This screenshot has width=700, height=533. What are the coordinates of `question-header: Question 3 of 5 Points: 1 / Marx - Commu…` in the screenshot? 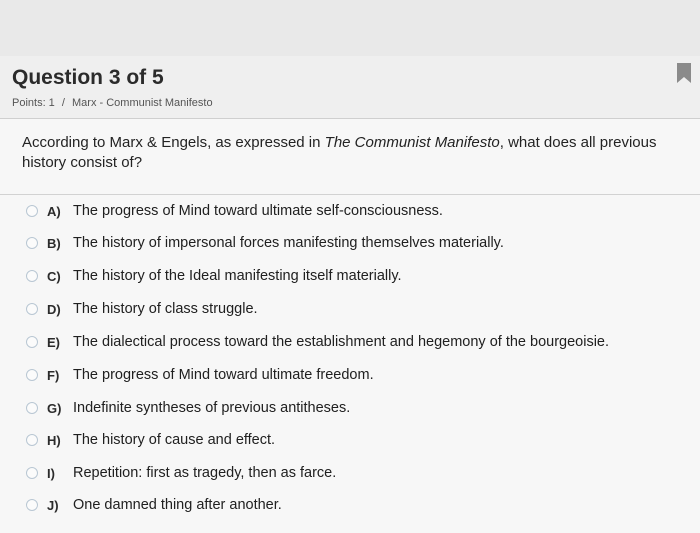 It's located at (350, 87).